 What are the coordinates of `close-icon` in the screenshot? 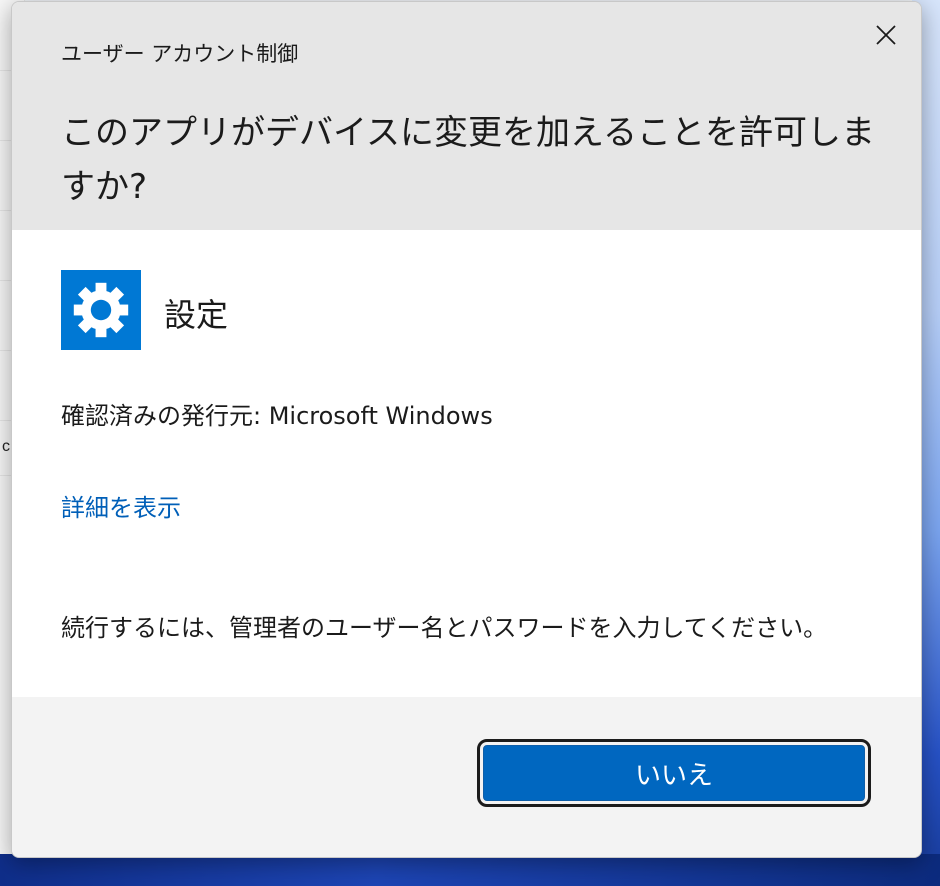 It's located at (886, 35).